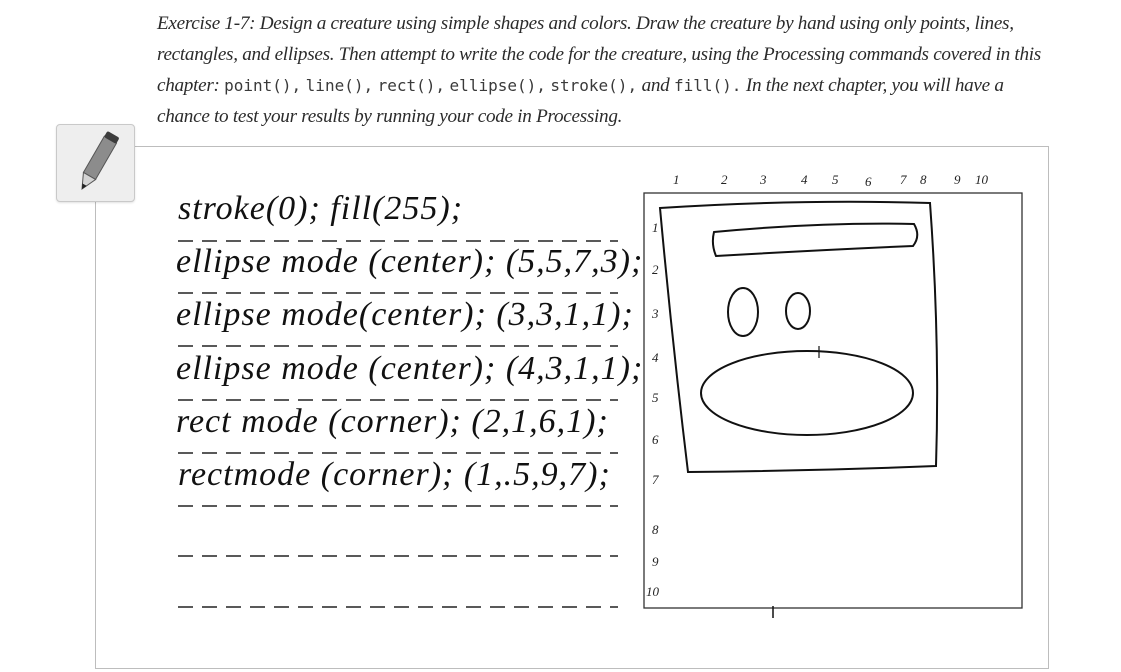 This screenshot has width=1121, height=672. Describe the element at coordinates (981, 179) in the screenshot. I see `x-label-10: 10` at that location.